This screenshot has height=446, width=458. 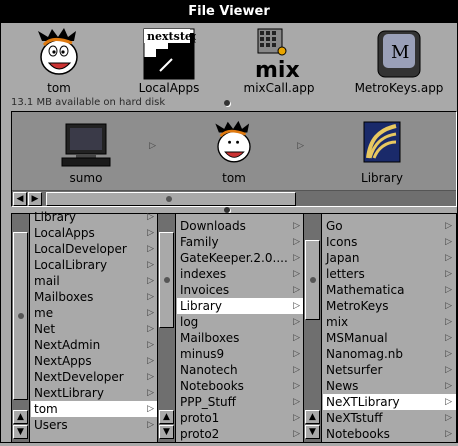 What do you see at coordinates (382, 152) in the screenshot?
I see `path-item-library: Library` at bounding box center [382, 152].